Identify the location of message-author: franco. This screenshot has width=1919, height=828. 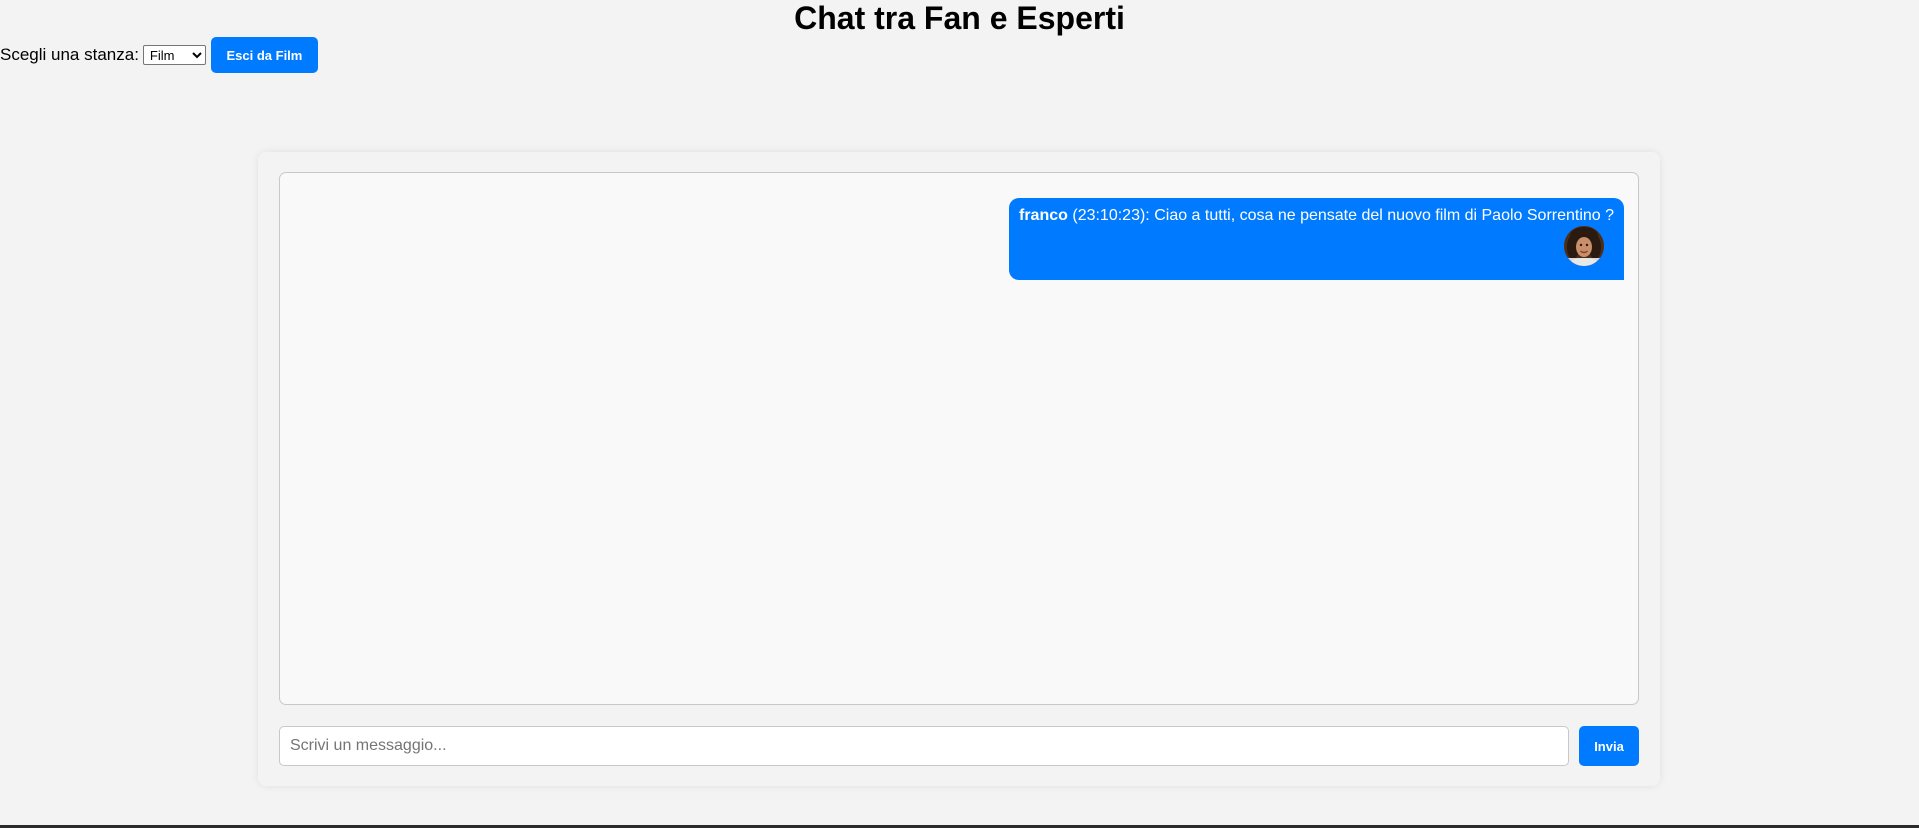
(1043, 215).